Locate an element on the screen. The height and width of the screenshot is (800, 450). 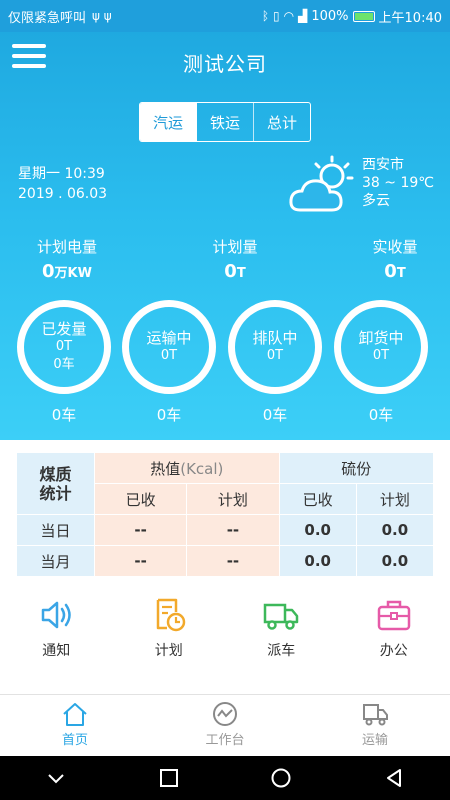
row-label: 当月 is located at coordinates (55, 561).